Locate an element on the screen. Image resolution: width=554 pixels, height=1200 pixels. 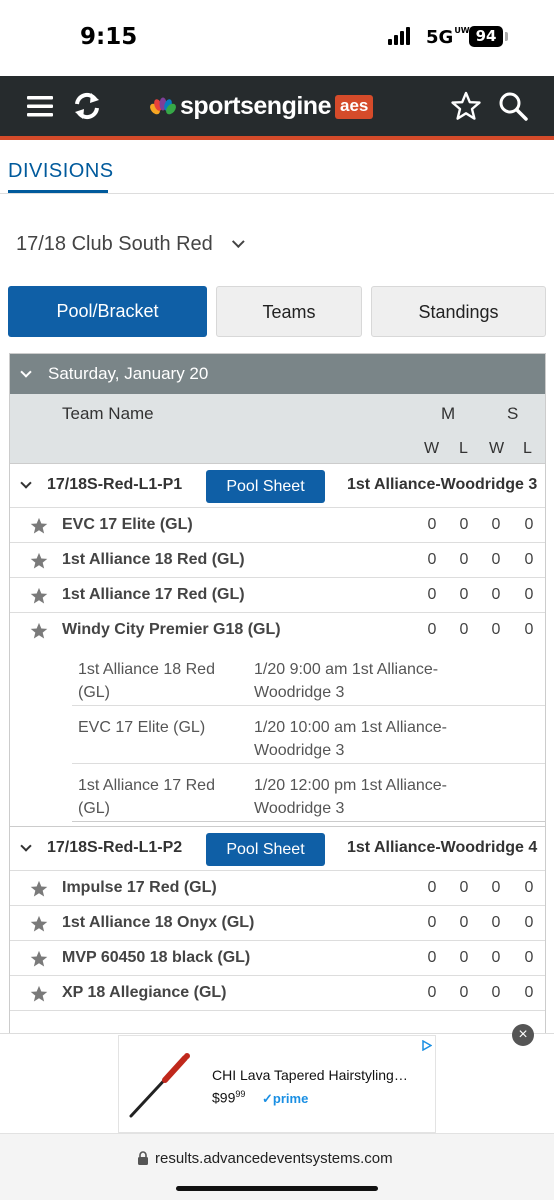
battery-icon: 94 is located at coordinates (486, 36).